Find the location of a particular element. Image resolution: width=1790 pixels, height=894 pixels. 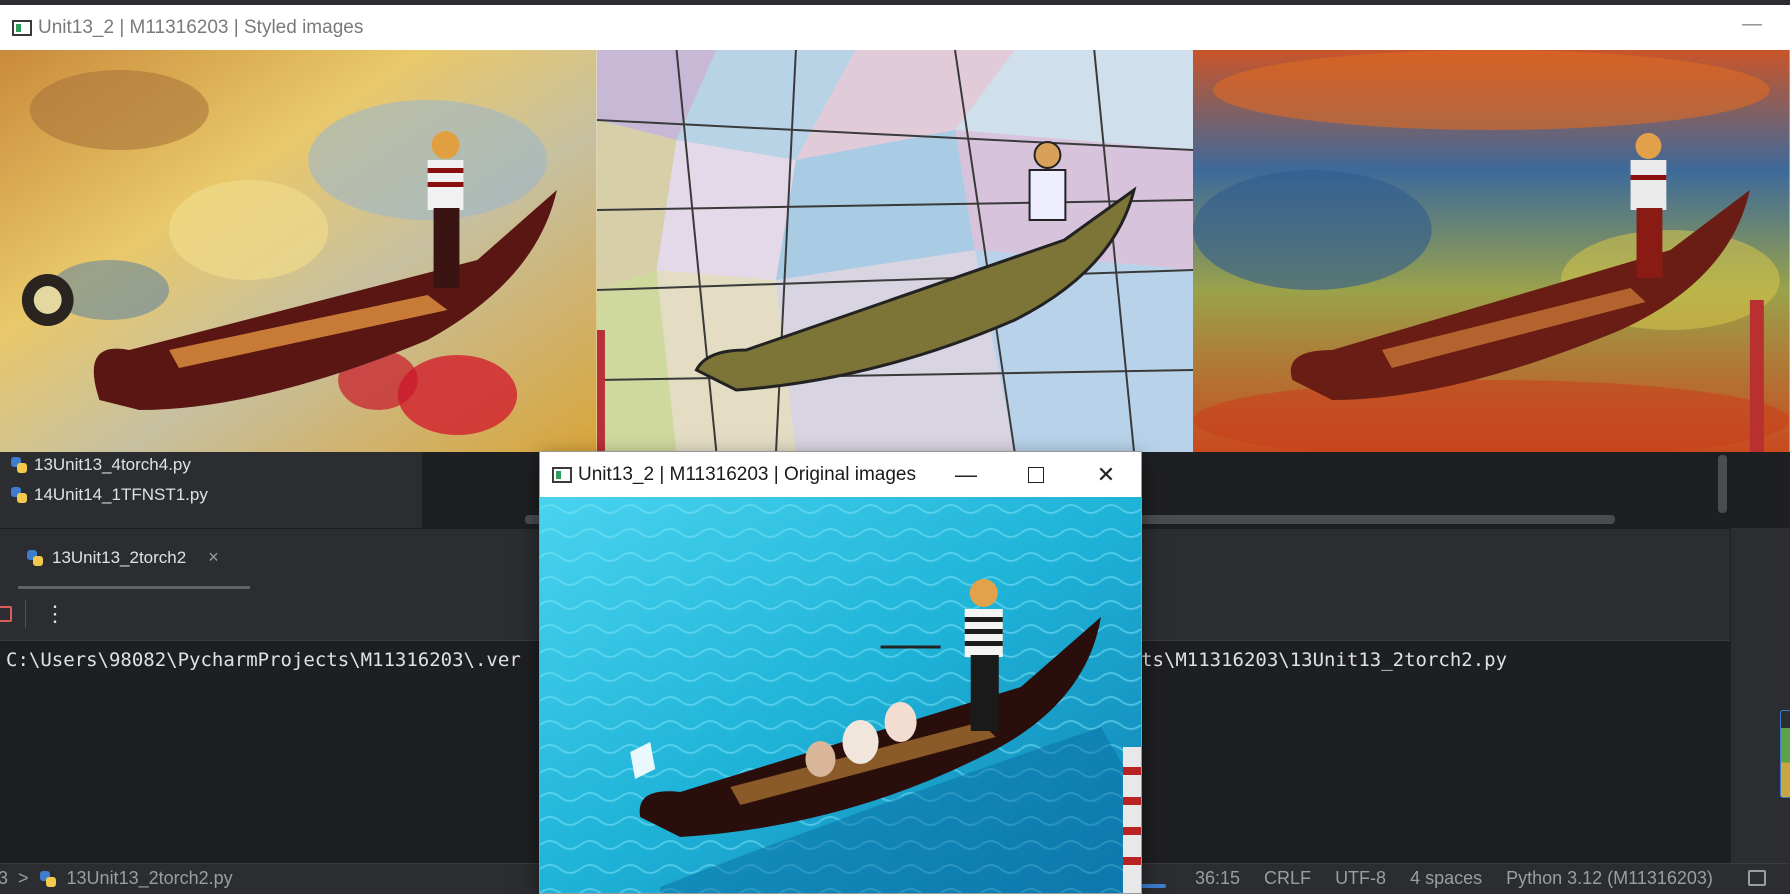

run-tab: 13Unit13_2torch2 × is located at coordinates (122, 557).